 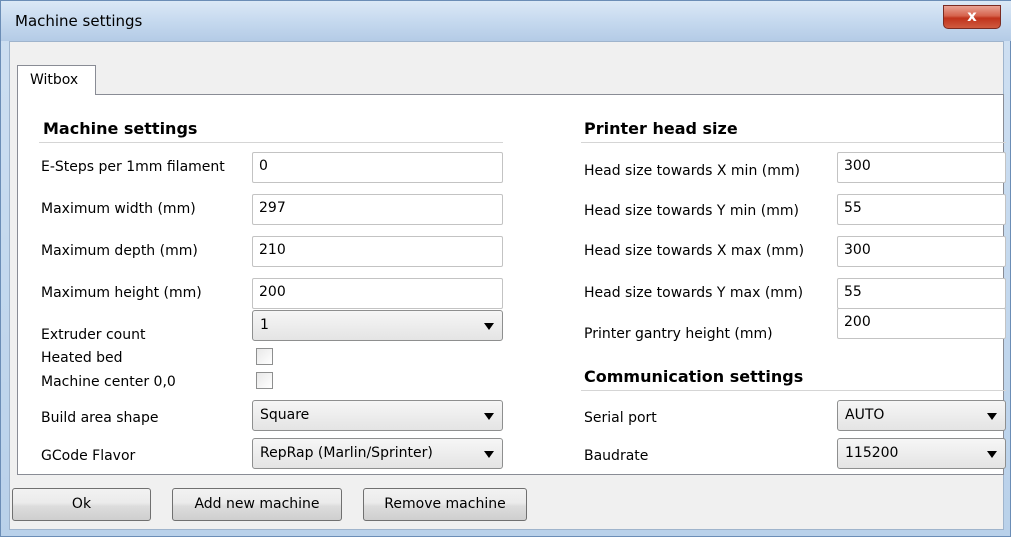 What do you see at coordinates (872, 453) in the screenshot?
I see `baudrate-value: 115200` at bounding box center [872, 453].